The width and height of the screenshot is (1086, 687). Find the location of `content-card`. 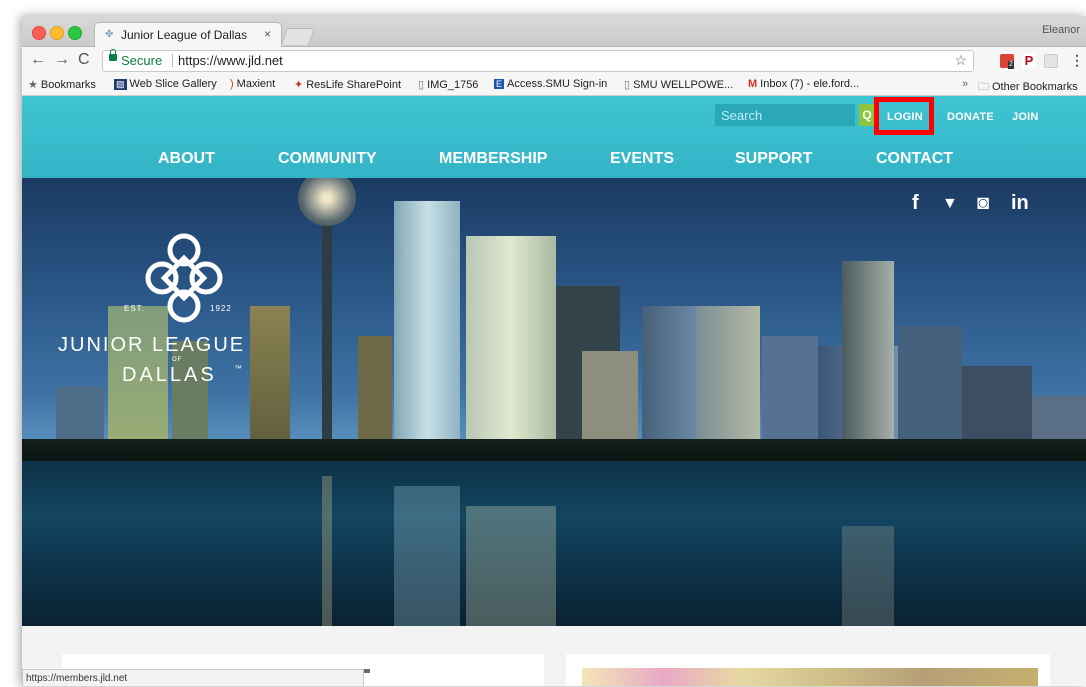

content-card is located at coordinates (808, 670).